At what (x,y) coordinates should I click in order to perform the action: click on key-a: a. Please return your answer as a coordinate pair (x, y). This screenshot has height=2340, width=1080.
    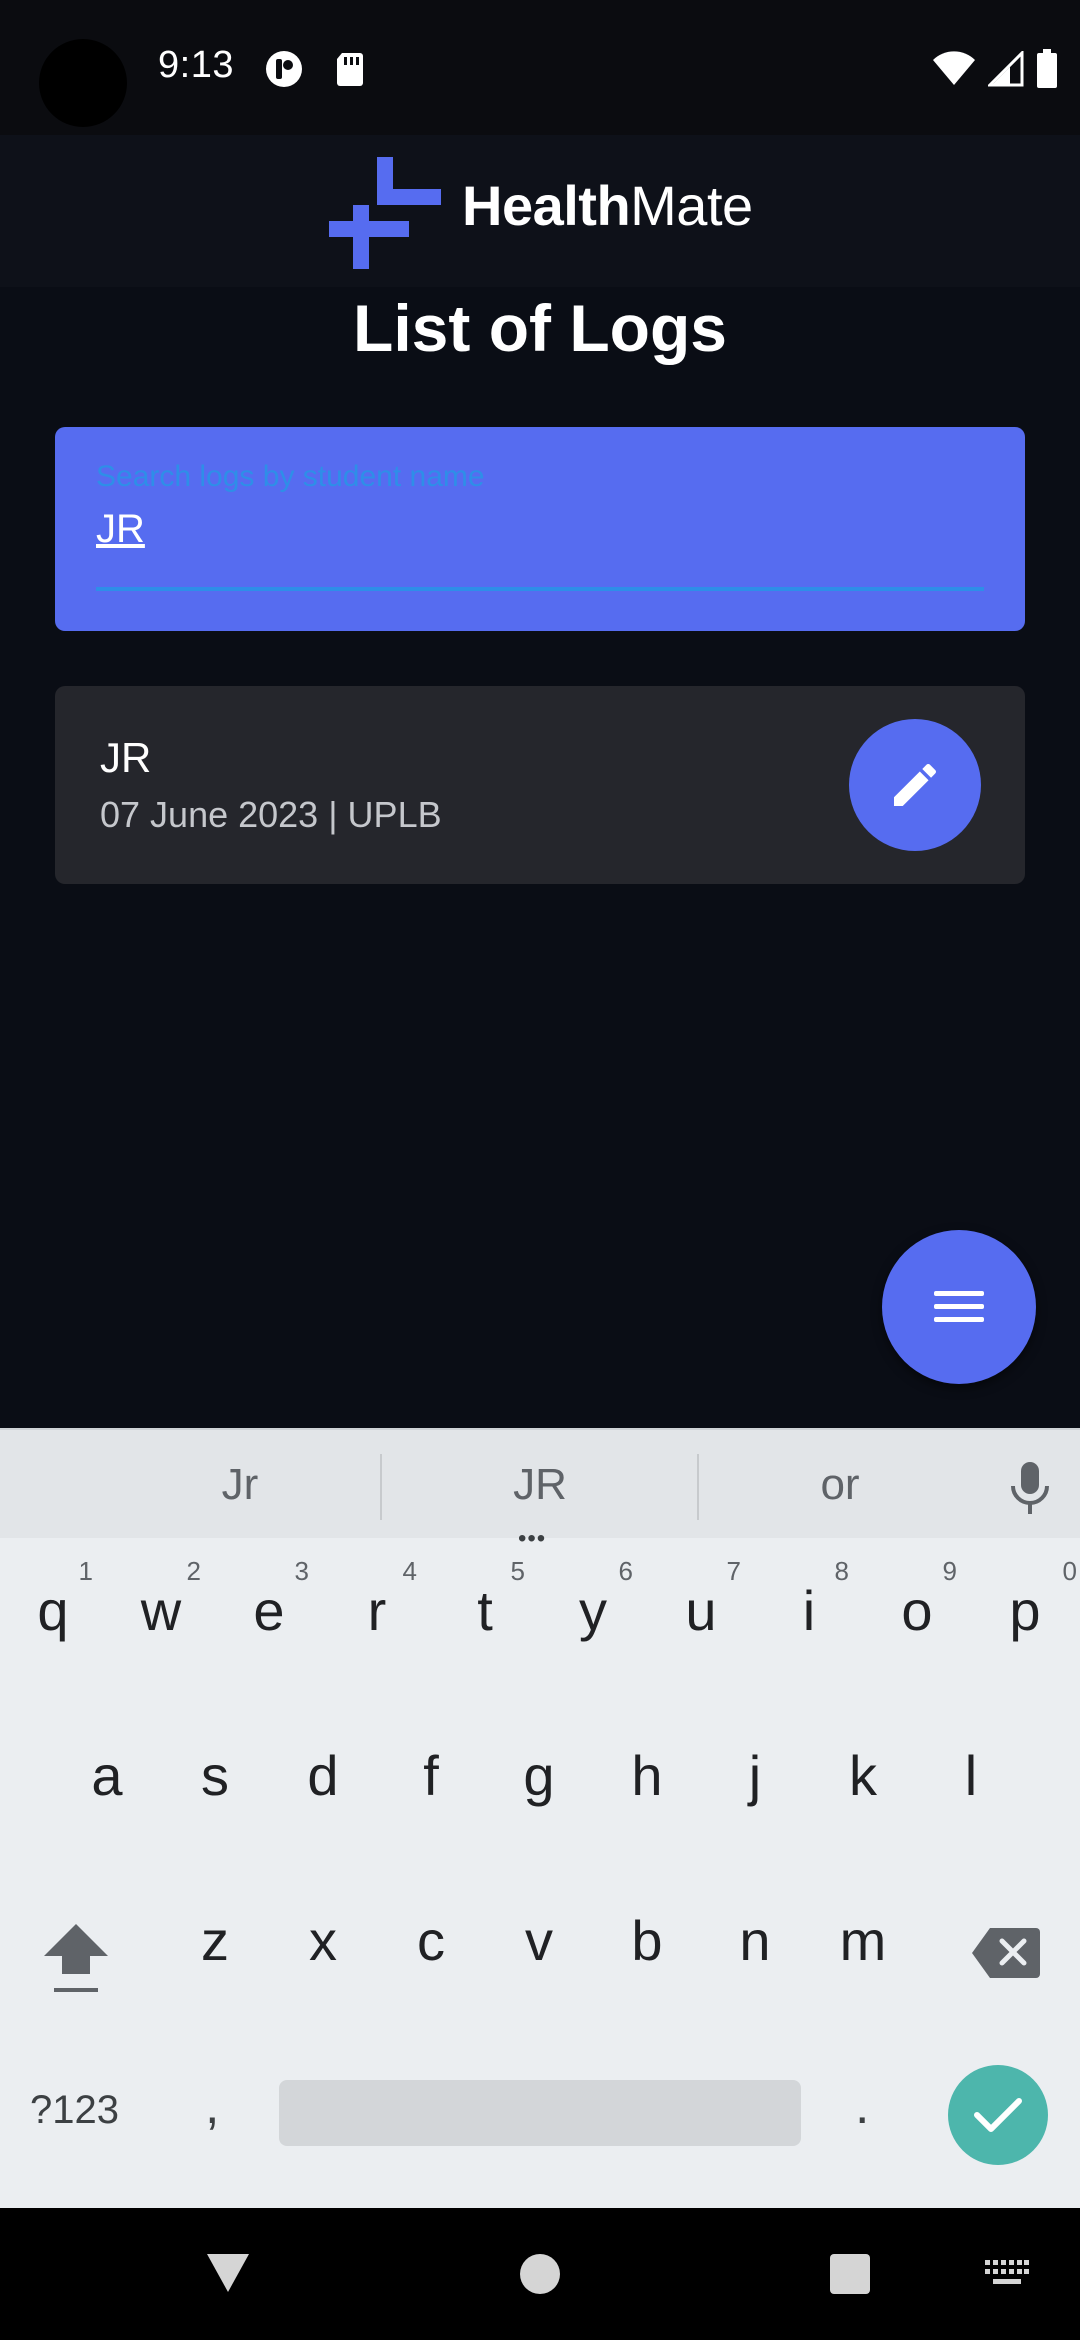
    Looking at the image, I should click on (107, 1776).